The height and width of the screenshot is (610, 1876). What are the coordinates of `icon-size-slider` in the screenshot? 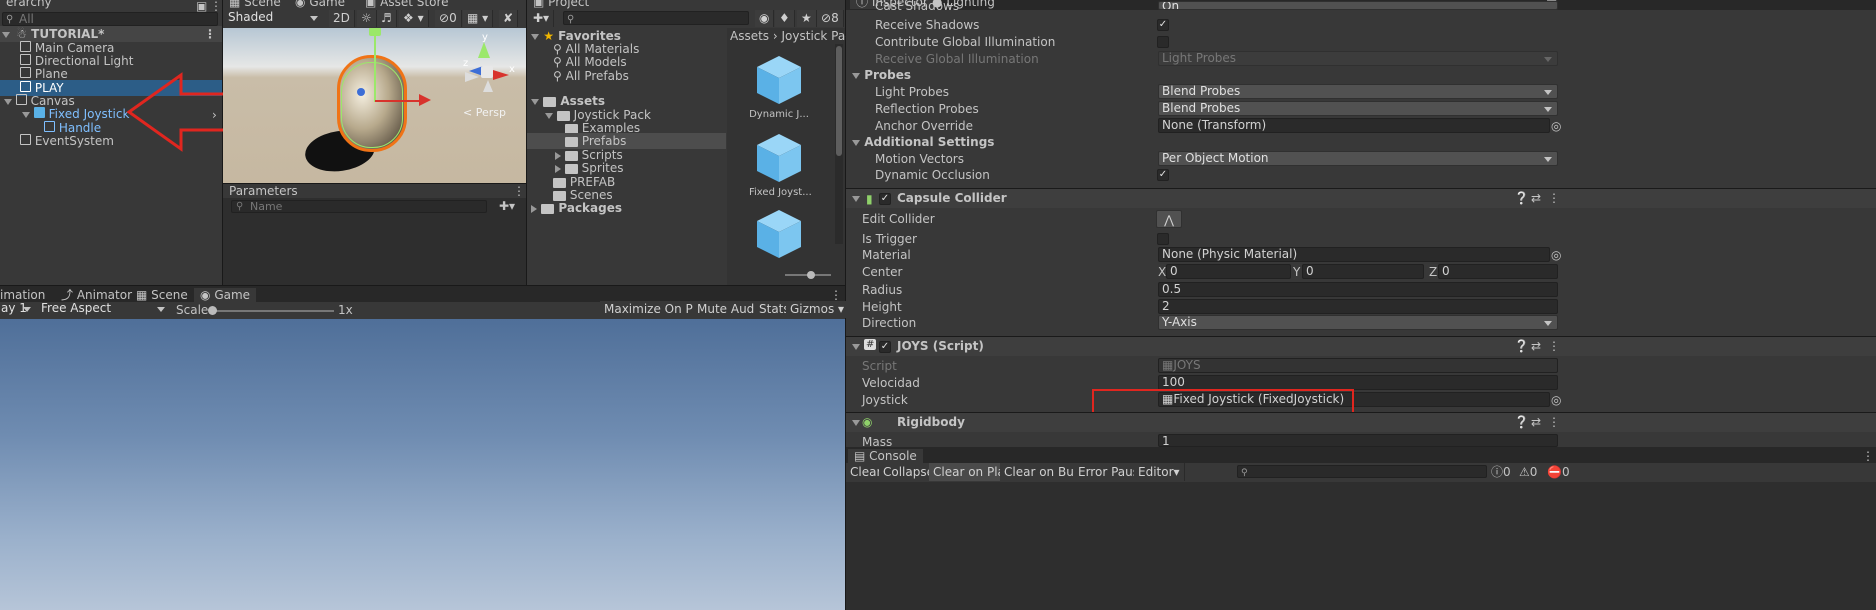 It's located at (808, 275).